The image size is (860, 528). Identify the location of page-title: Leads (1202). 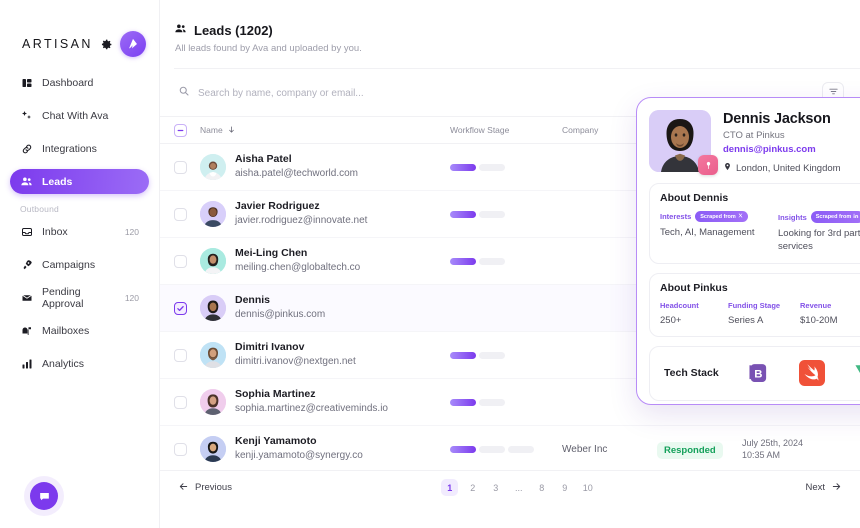
(517, 30).